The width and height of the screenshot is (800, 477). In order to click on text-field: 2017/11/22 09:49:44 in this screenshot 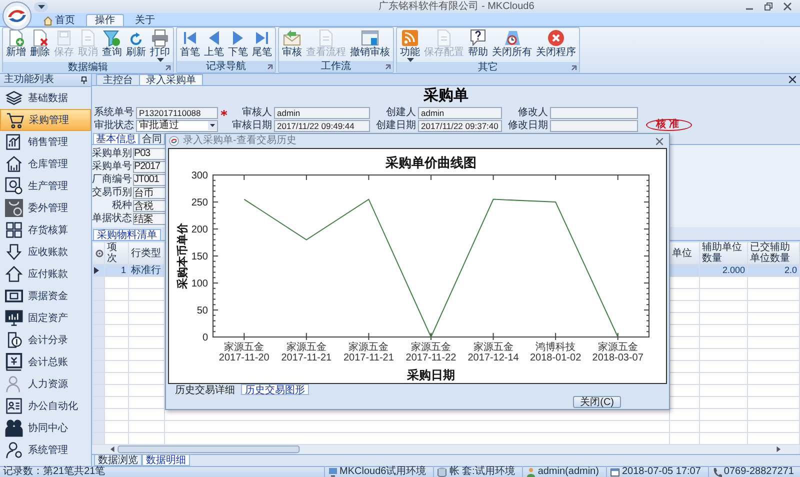, I will do `click(322, 126)`.